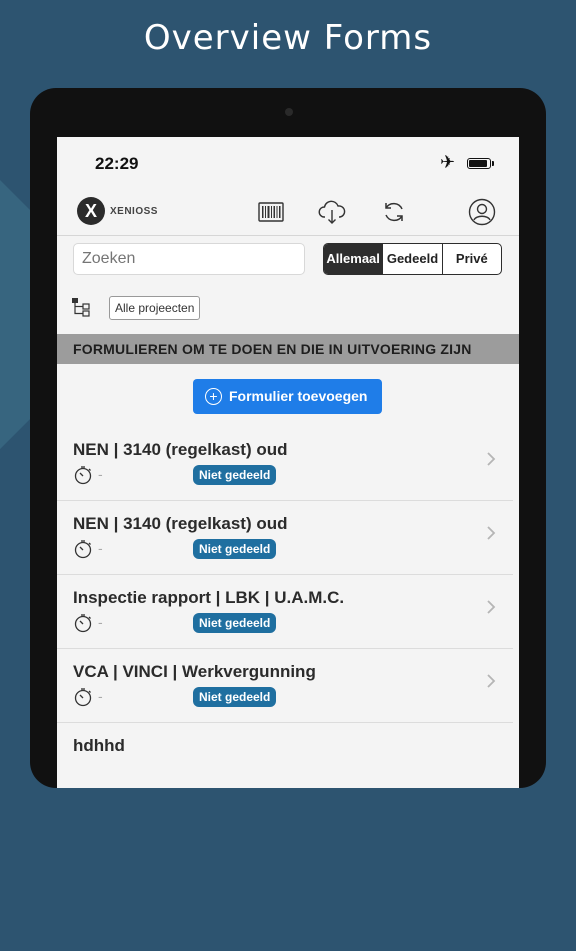  What do you see at coordinates (209, 597) in the screenshot?
I see `form-title: Inspectie rapport | LBK | U.A.M.C.` at bounding box center [209, 597].